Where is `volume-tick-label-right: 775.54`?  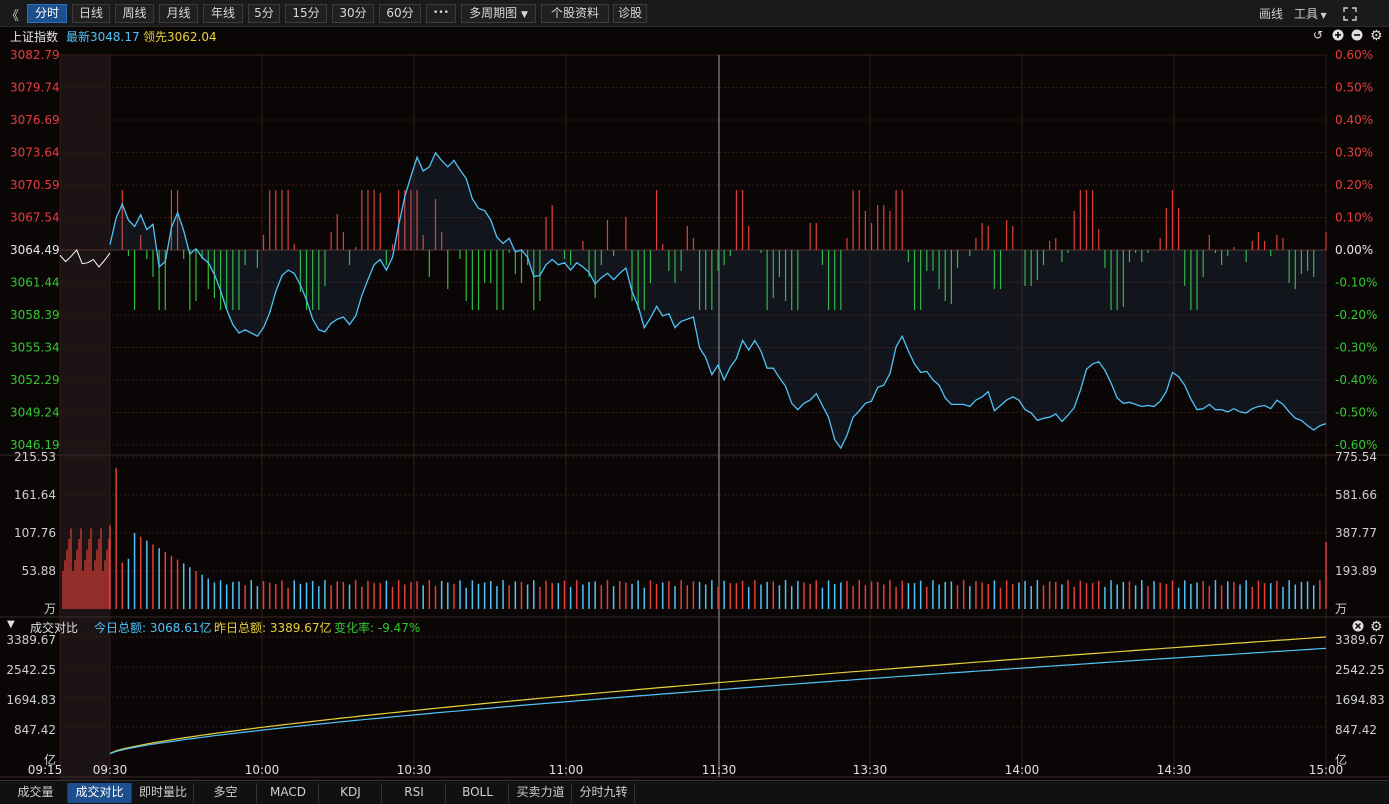
volume-tick-label-right: 775.54 is located at coordinates (1356, 457).